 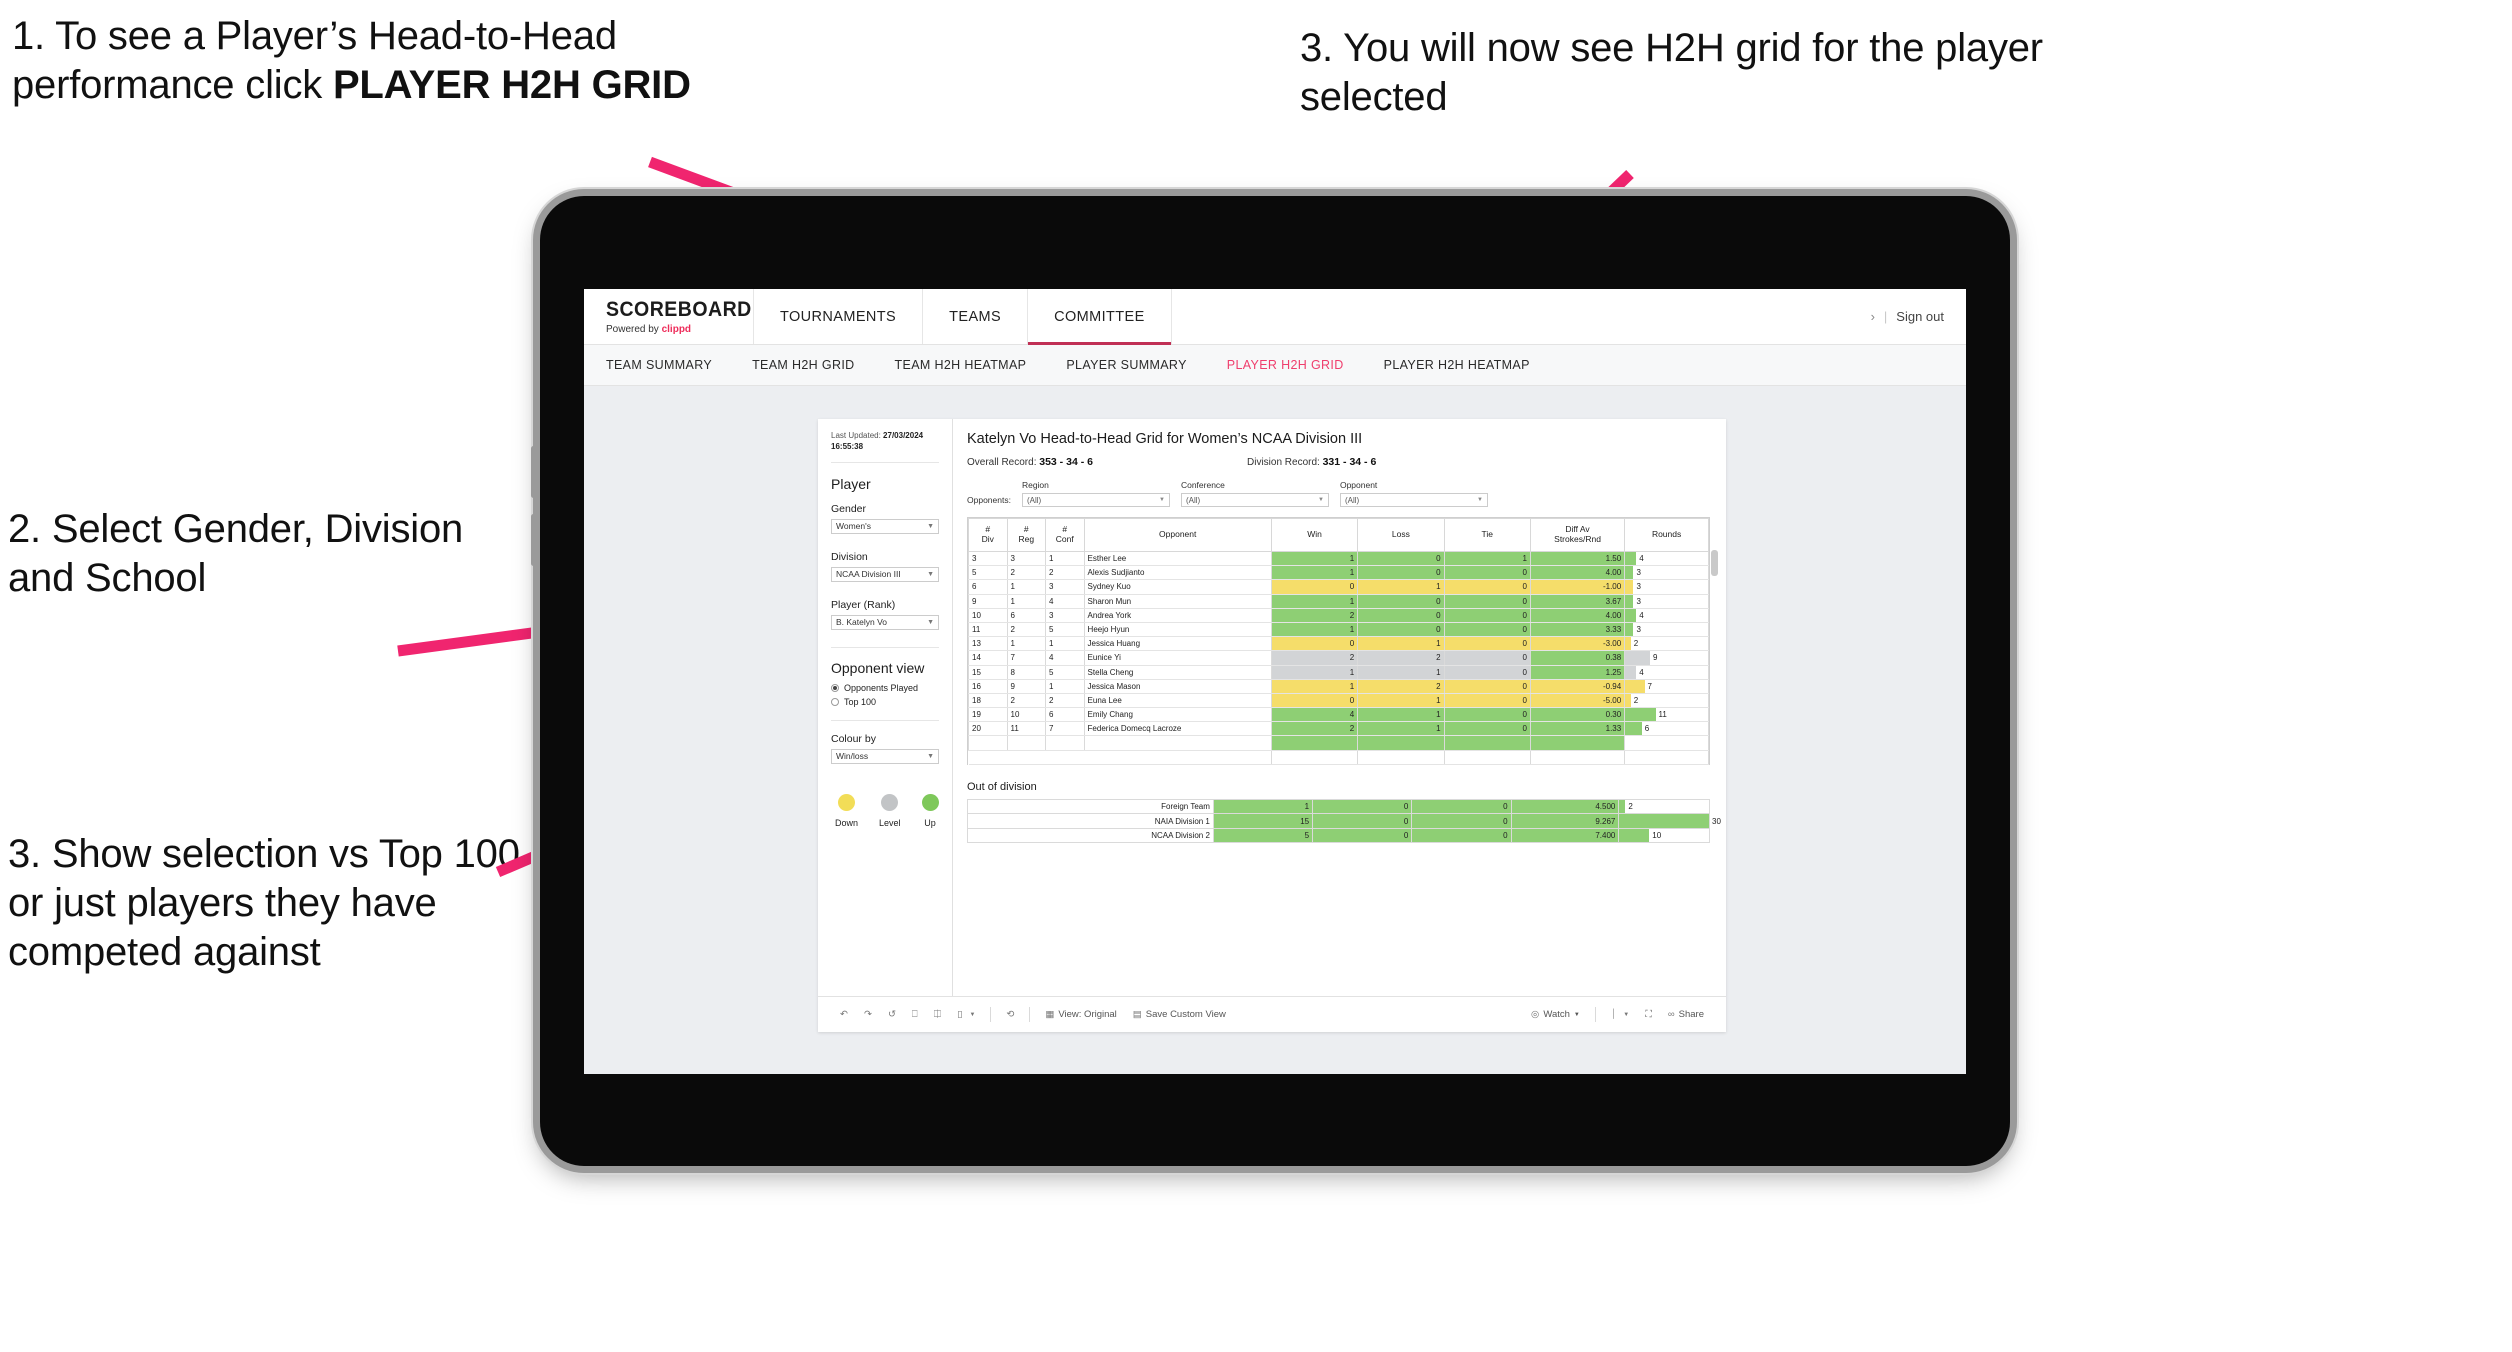 What do you see at coordinates (1648, 1014) in the screenshot?
I see `fullscreen-icon: ⛶` at bounding box center [1648, 1014].